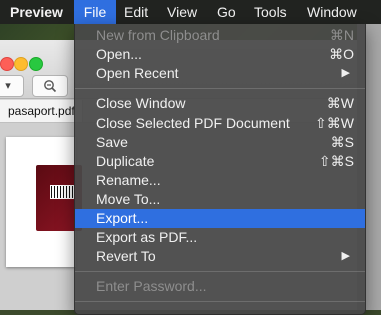 This screenshot has width=381, height=315. What do you see at coordinates (182, 12) in the screenshot?
I see `view-menu: View` at bounding box center [182, 12].